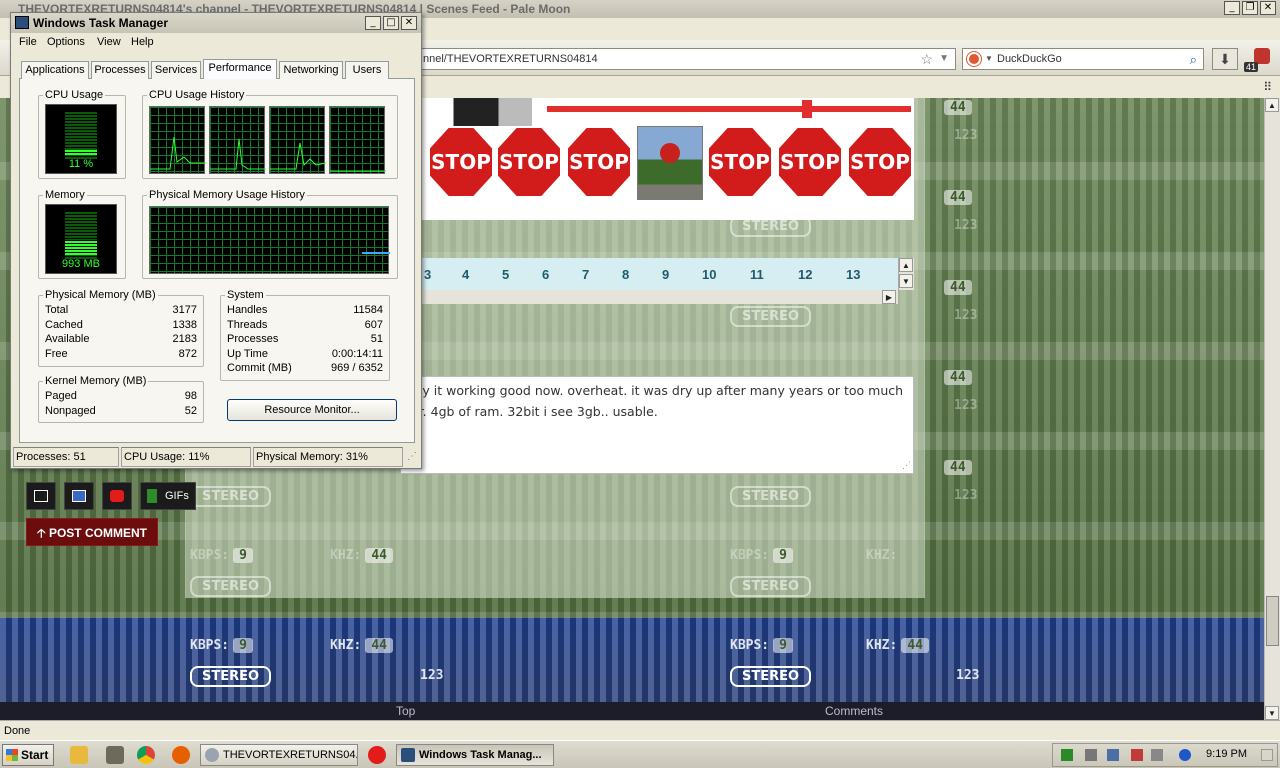 This screenshot has width=1280, height=768. Describe the element at coordinates (65, 195) in the screenshot. I see `memory-label: Memory` at that location.